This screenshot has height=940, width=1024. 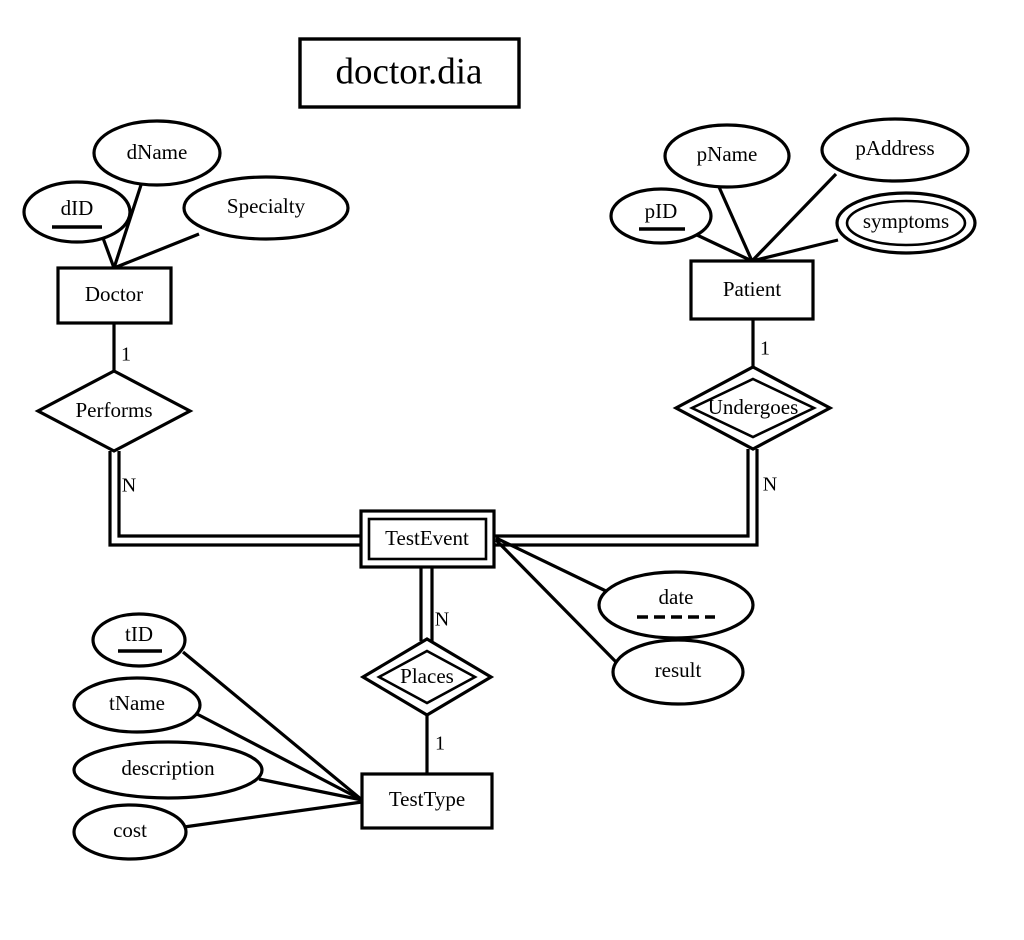 I want to click on attribute-dname-label: dName, so click(x=157, y=152).